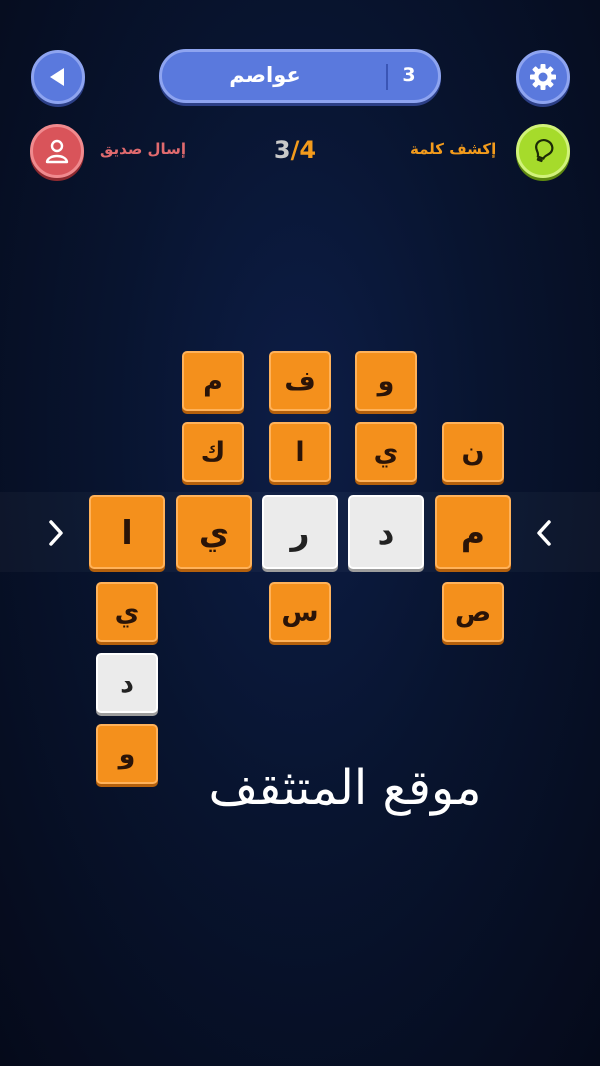 Image resolution: width=600 pixels, height=1066 pixels. Describe the element at coordinates (345, 788) in the screenshot. I see `watermark-text: موقع المتثقف` at that location.